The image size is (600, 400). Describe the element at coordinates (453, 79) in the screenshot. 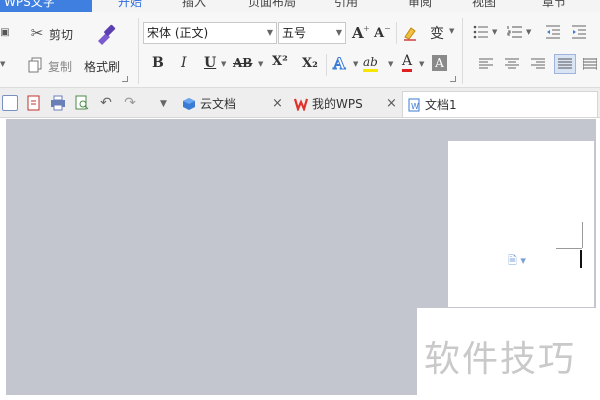

I see `font-launcher-icon` at that location.